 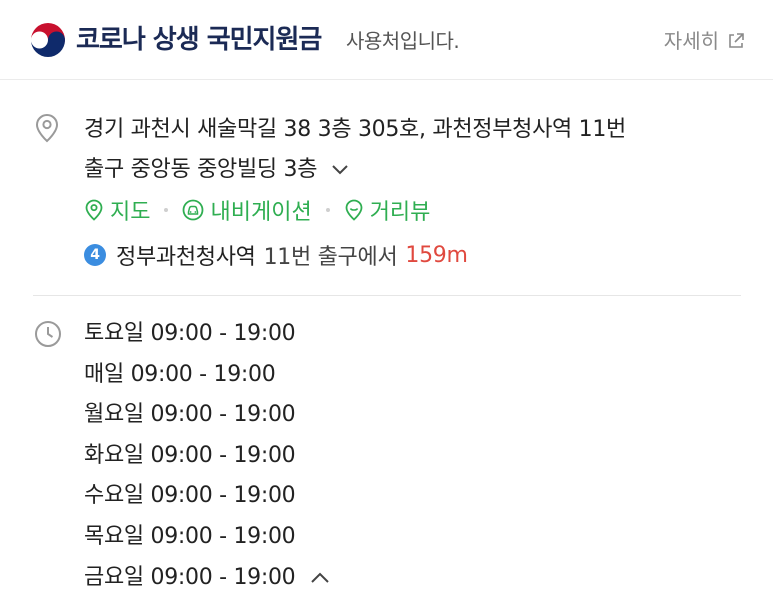 What do you see at coordinates (400, 212) in the screenshot?
I see `street-view-action-label: 거리뷰` at bounding box center [400, 212].